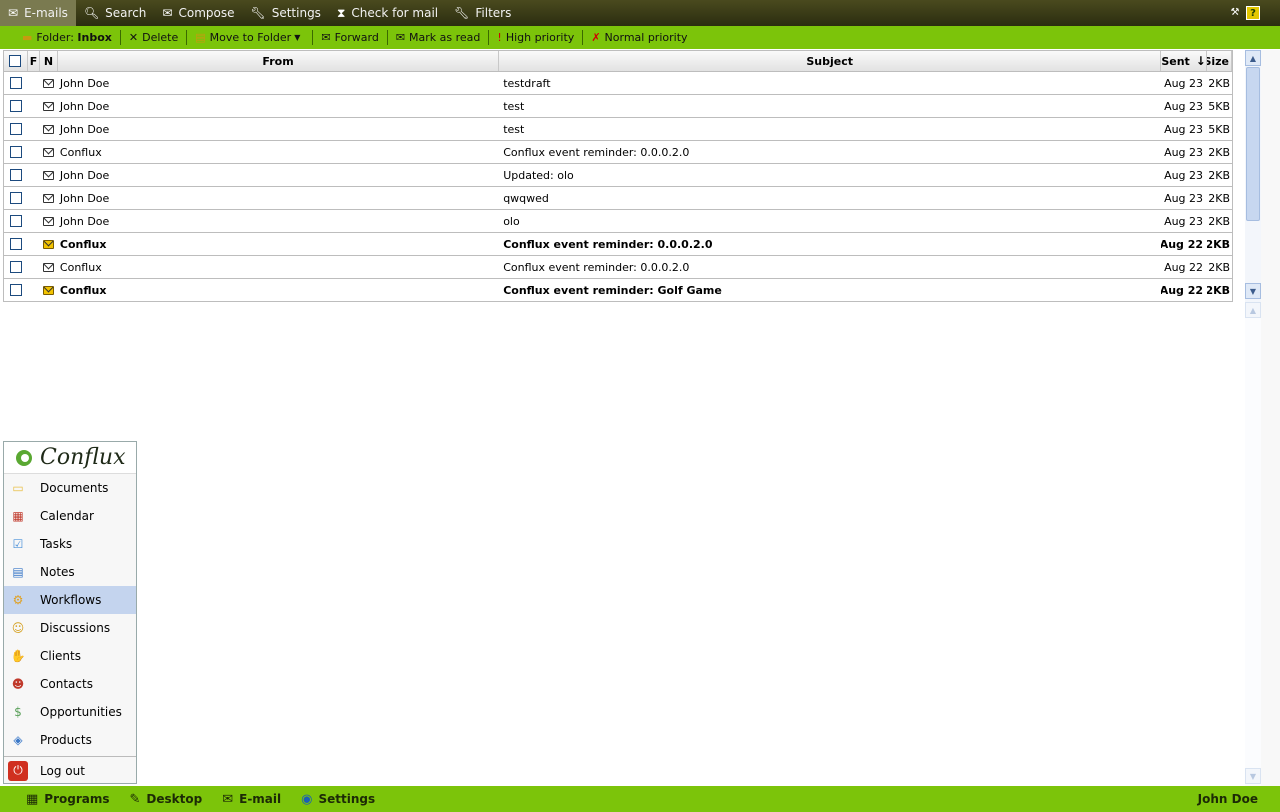  I want to click on col-new-header: N, so click(49, 61).